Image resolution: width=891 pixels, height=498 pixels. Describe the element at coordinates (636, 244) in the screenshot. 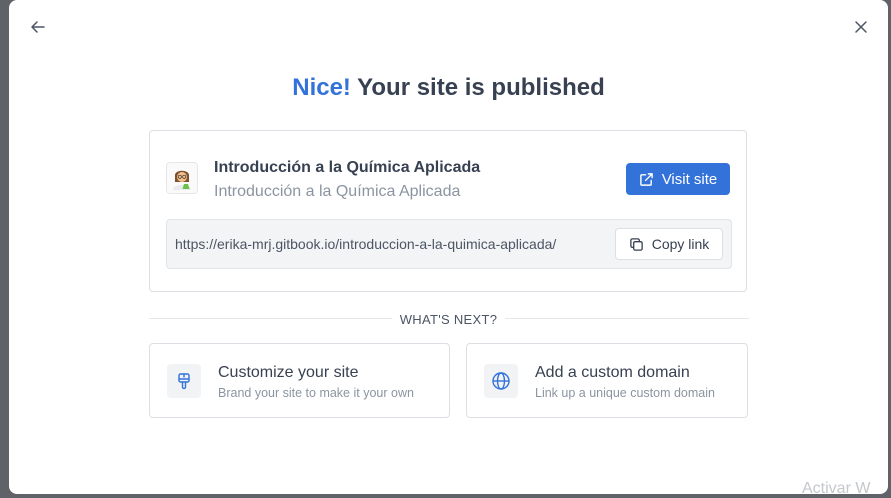

I see `copy-icon` at that location.